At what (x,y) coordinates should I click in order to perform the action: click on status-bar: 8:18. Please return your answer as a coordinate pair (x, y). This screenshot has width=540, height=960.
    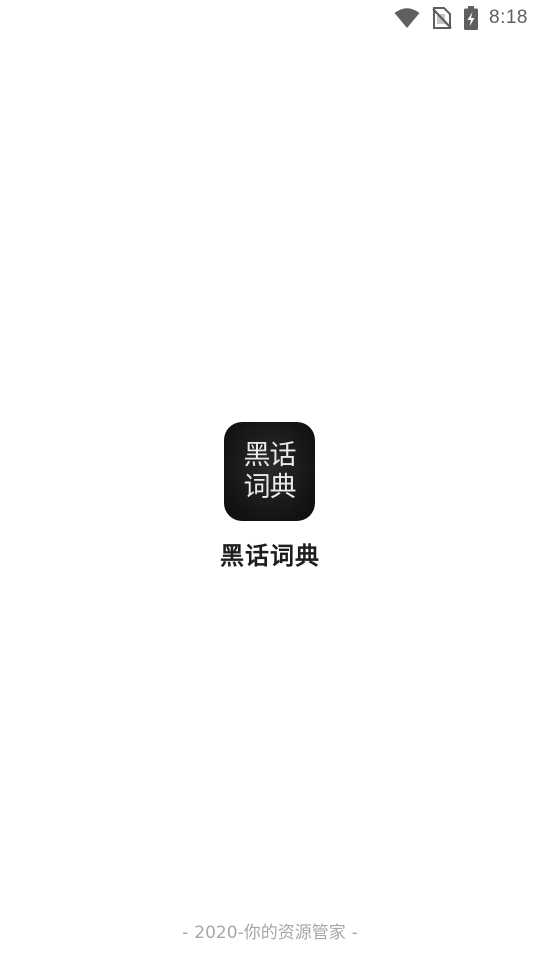
    Looking at the image, I should click on (270, 18).